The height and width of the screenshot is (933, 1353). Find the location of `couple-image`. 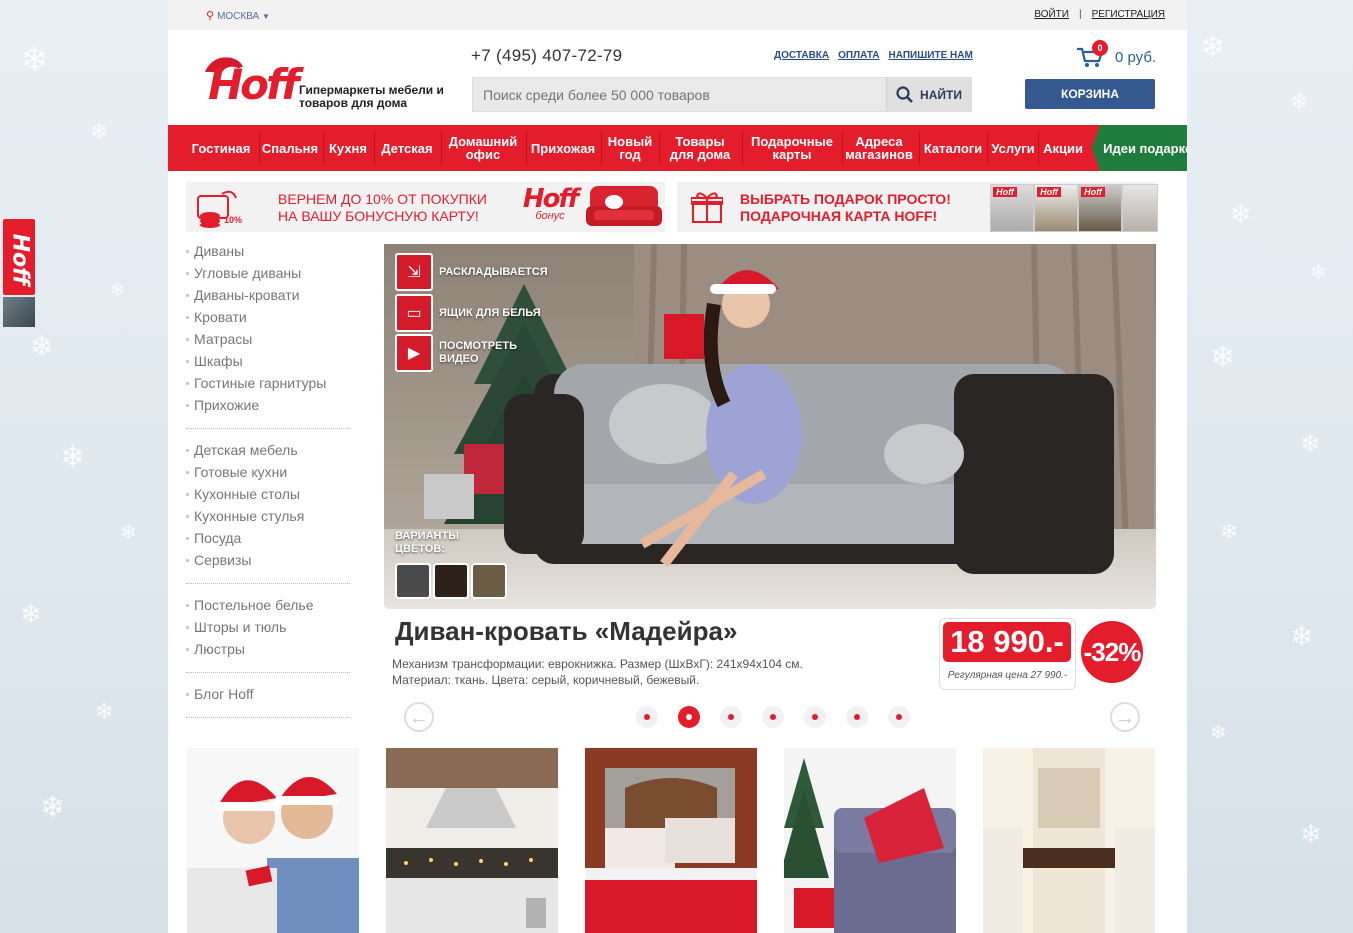

couple-image is located at coordinates (273, 840).